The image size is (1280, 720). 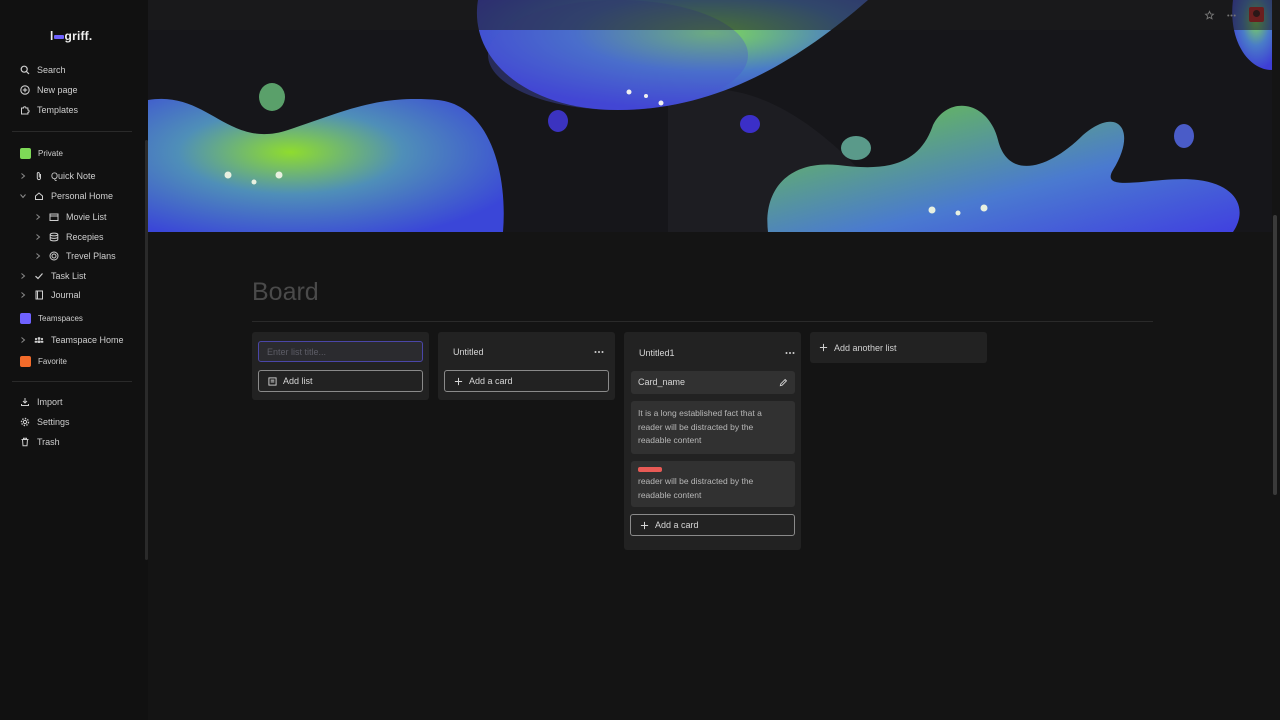 What do you see at coordinates (25, 402) in the screenshot?
I see `import-icon` at bounding box center [25, 402].